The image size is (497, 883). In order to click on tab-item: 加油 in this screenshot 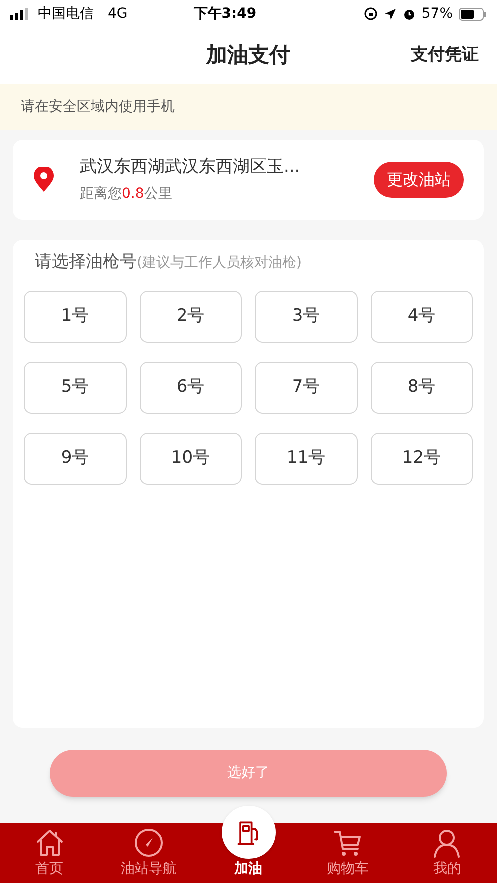, I will do `click(248, 844)`.